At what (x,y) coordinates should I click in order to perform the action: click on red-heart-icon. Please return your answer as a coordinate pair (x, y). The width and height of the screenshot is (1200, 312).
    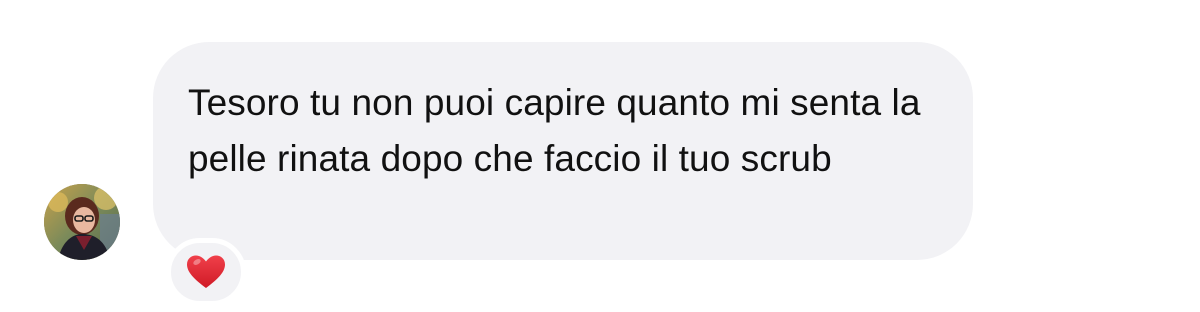
    Looking at the image, I should click on (206, 271).